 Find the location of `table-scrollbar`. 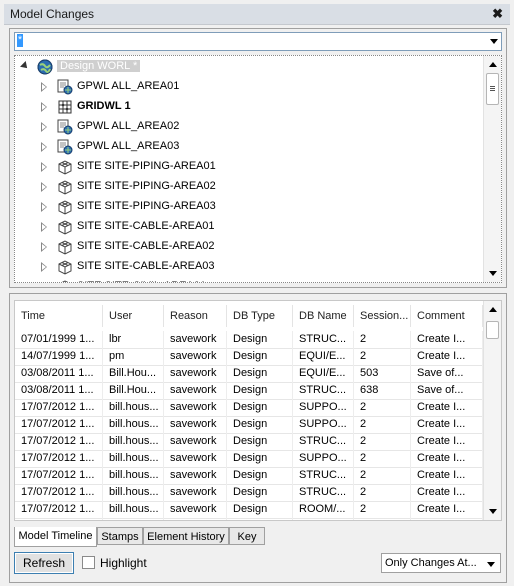

table-scrollbar is located at coordinates (492, 410).